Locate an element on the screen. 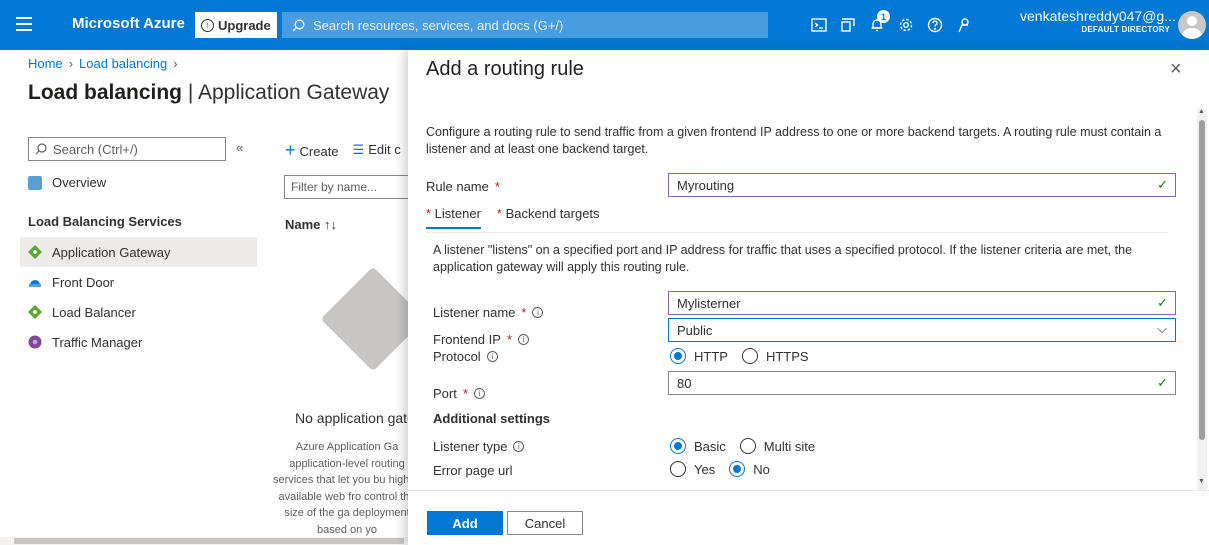 This screenshot has height=545, width=1209. frontend-ip-value: Public is located at coordinates (695, 330).